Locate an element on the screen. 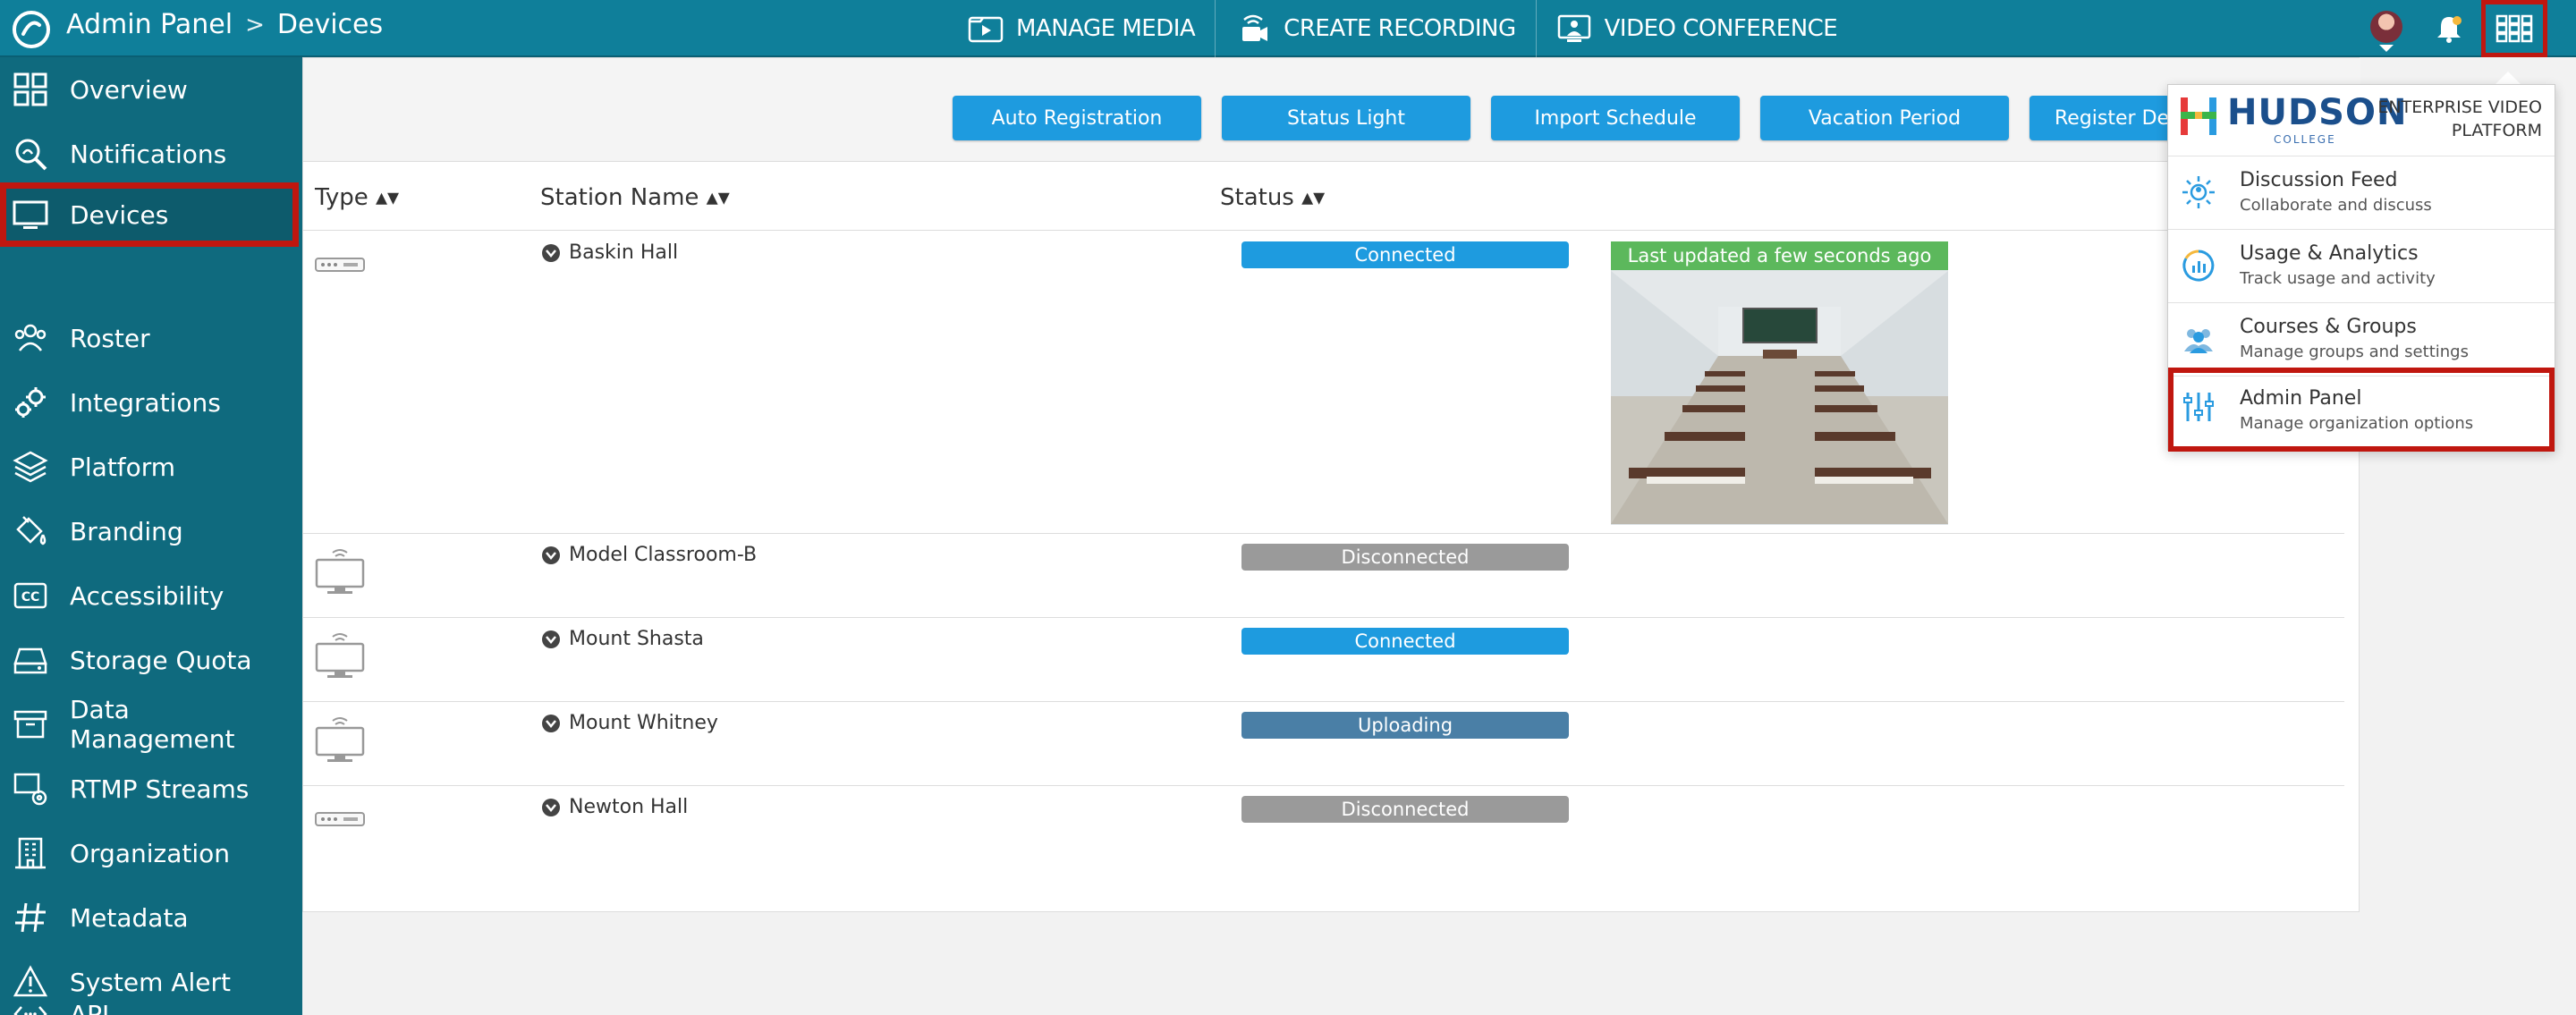  user-avatar is located at coordinates (2386, 27).